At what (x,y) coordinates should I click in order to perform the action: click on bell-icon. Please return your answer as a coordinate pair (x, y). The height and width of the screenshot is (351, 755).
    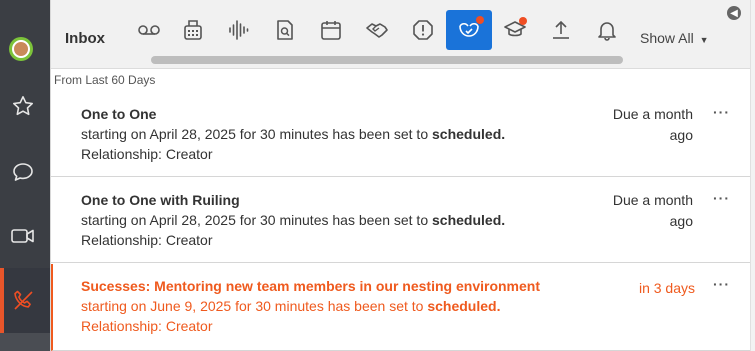
    Looking at the image, I should click on (607, 30).